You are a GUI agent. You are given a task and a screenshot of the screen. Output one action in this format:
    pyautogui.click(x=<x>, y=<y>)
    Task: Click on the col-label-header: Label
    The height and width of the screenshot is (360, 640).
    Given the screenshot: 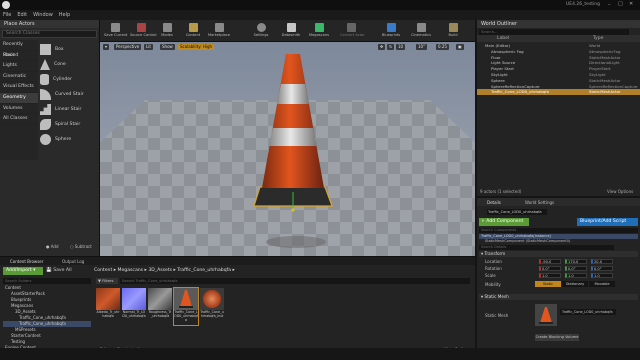 What is the action you would take?
    pyautogui.click(x=503, y=38)
    